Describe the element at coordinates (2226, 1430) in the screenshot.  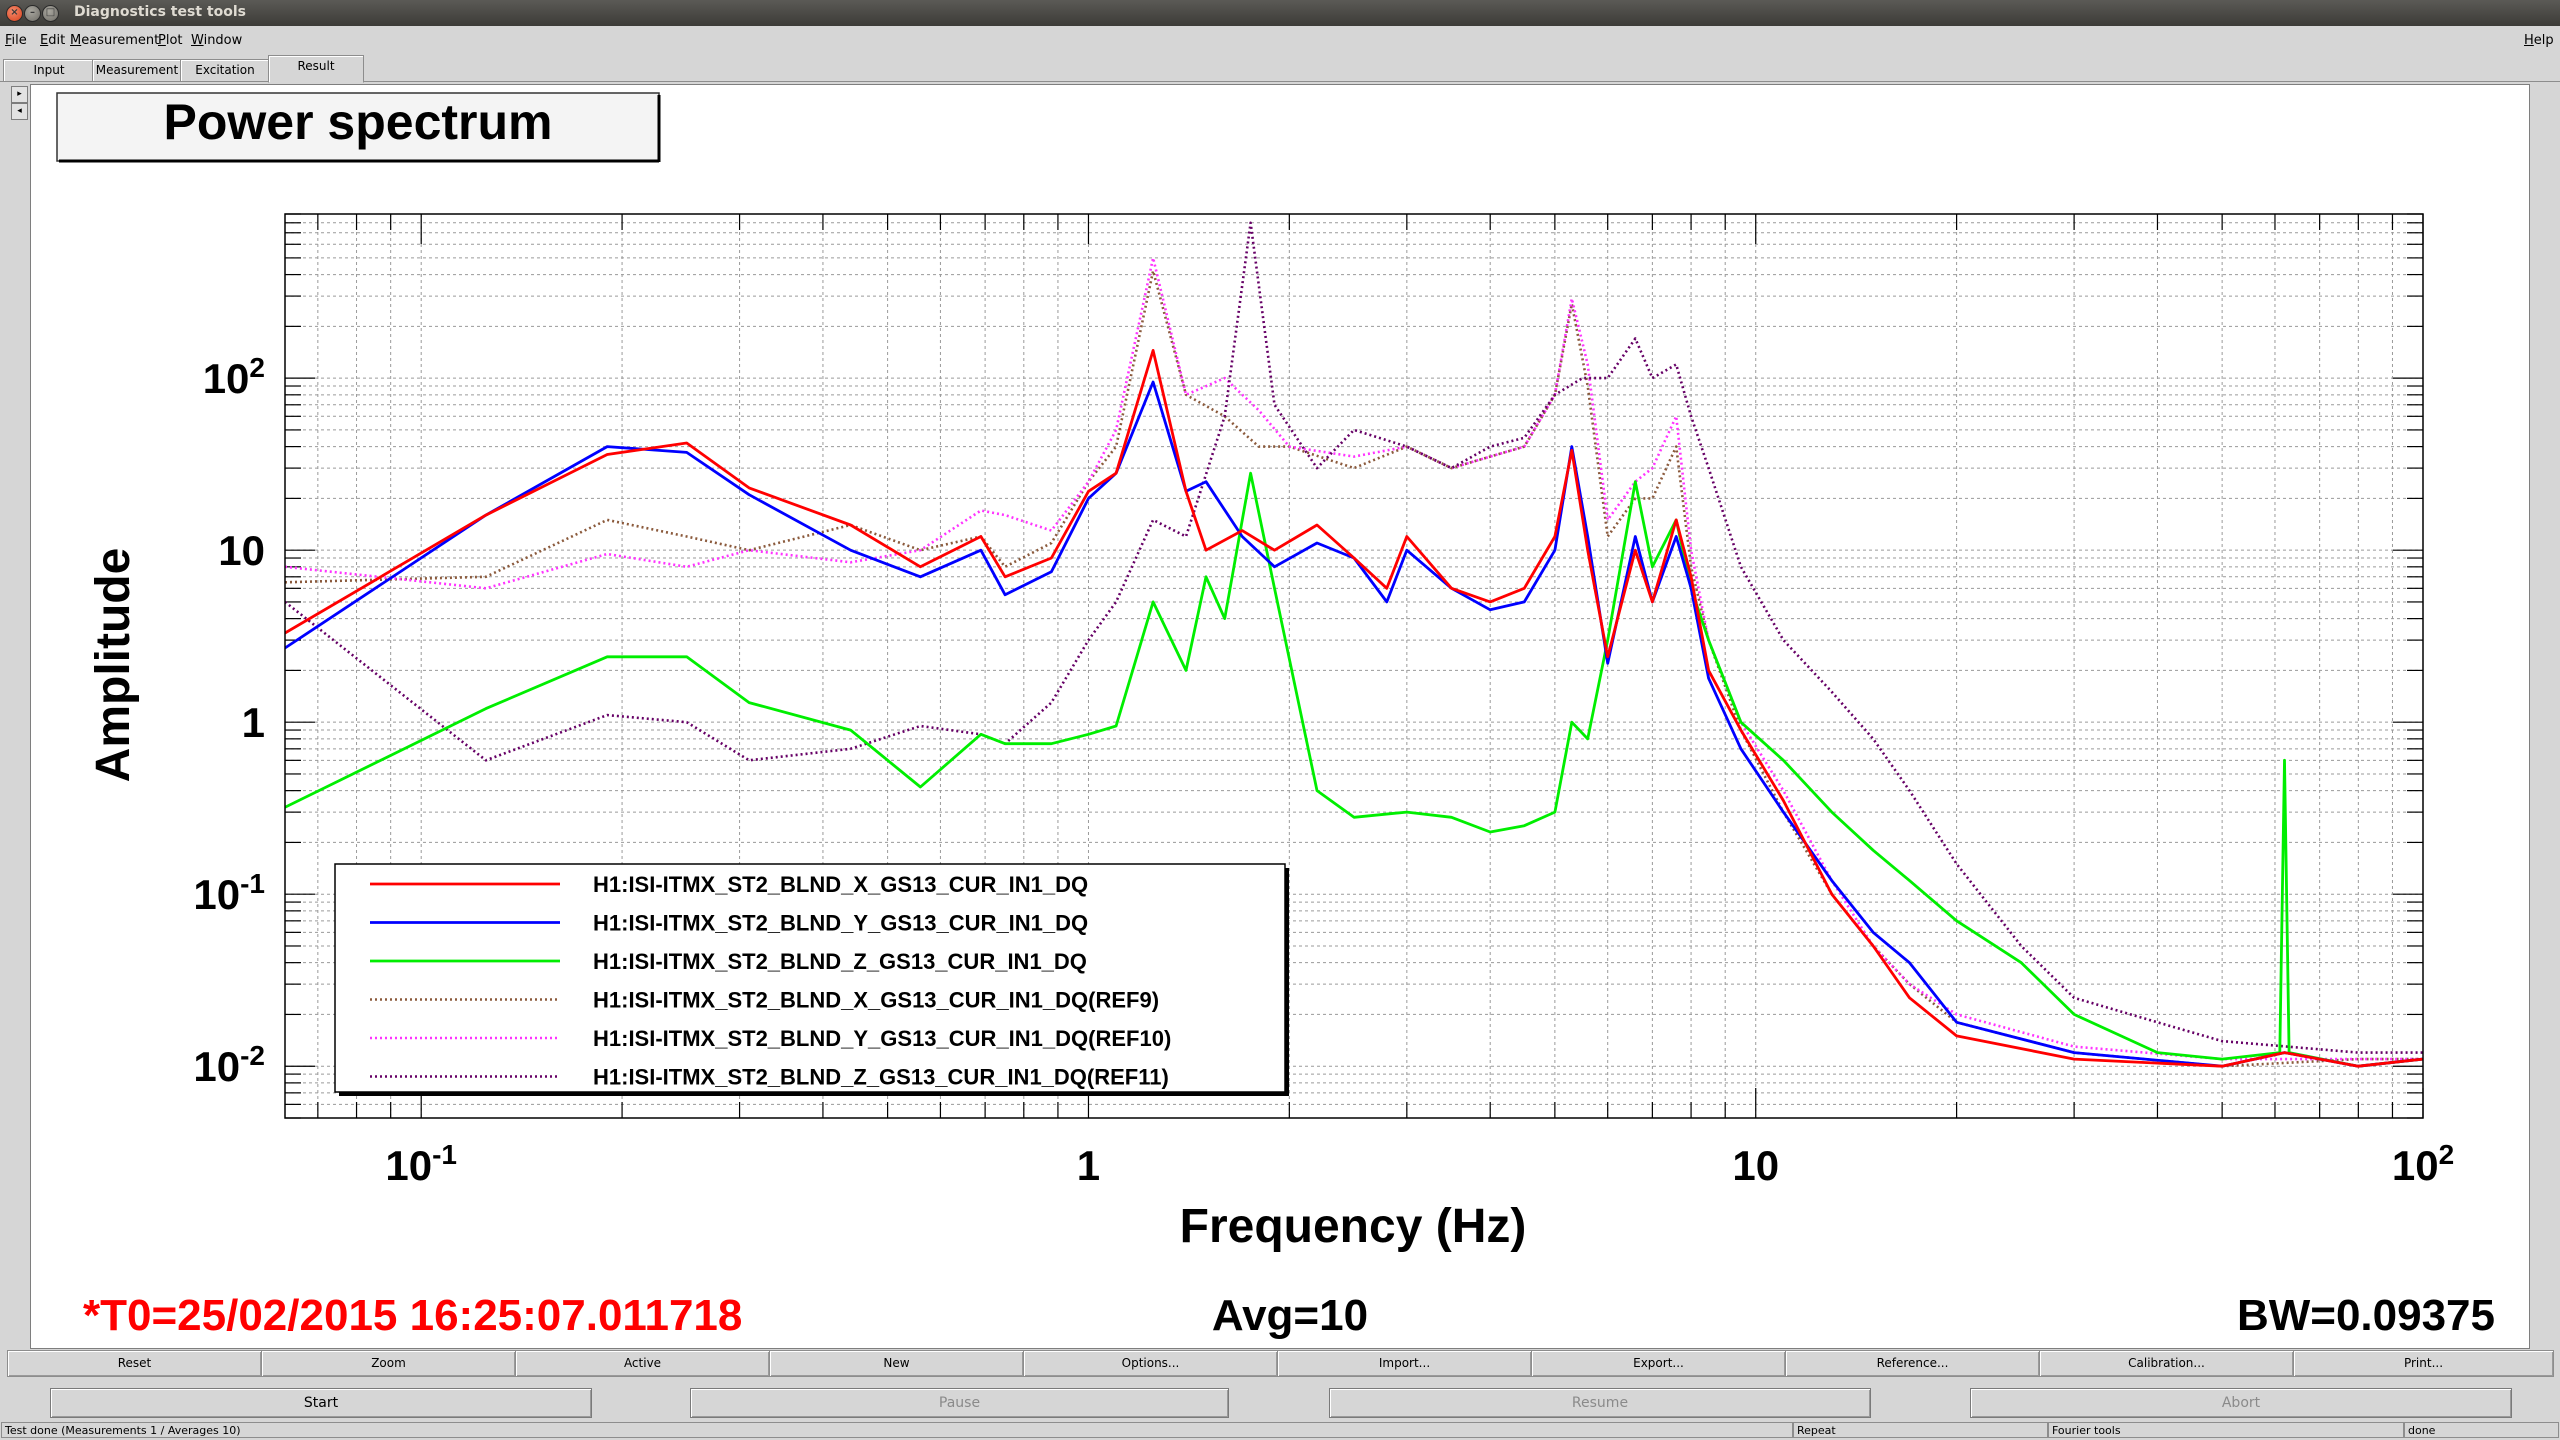
I see `status-tools: Fourier tools` at that location.